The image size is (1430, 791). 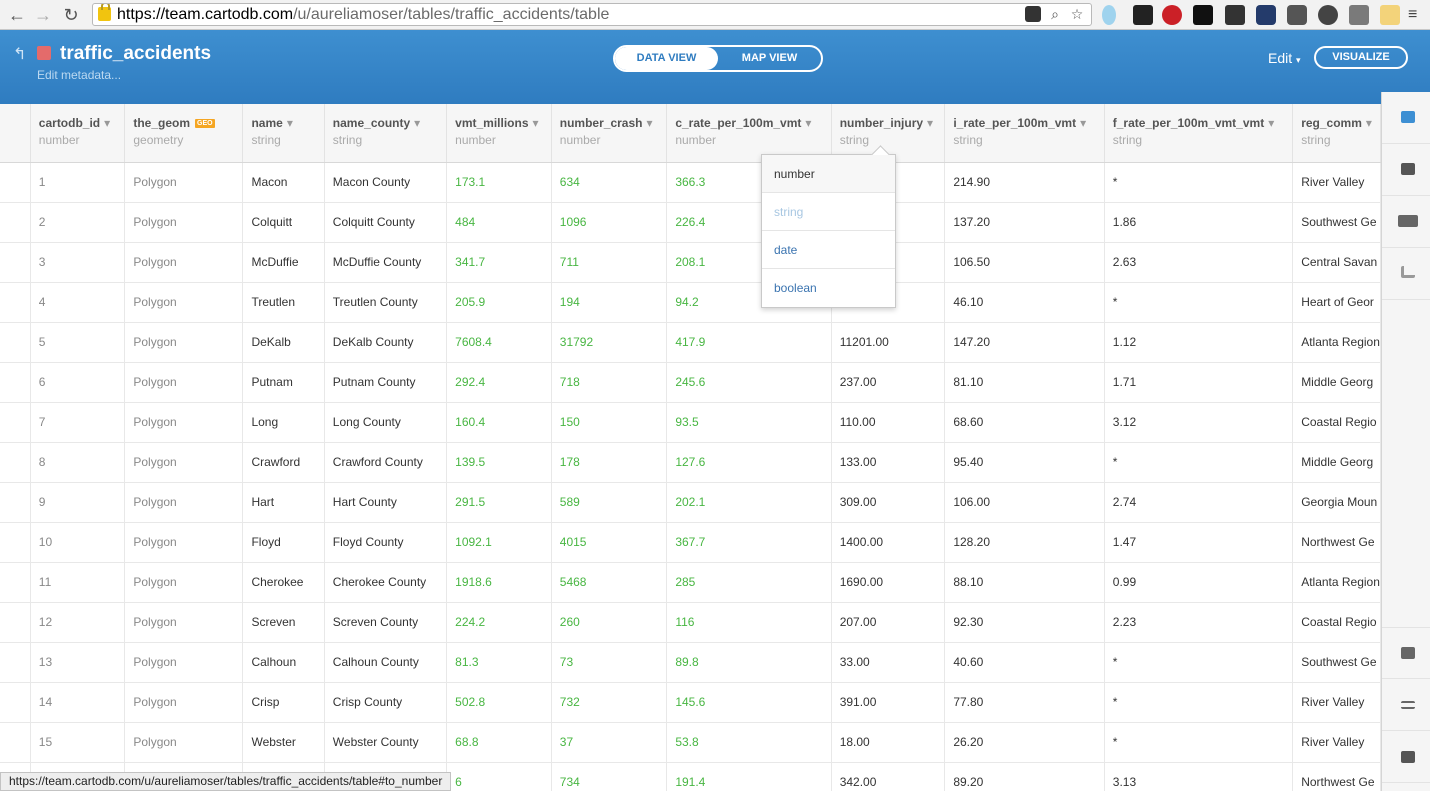 What do you see at coordinates (283, 182) in the screenshot?
I see `table-cell: Macon` at bounding box center [283, 182].